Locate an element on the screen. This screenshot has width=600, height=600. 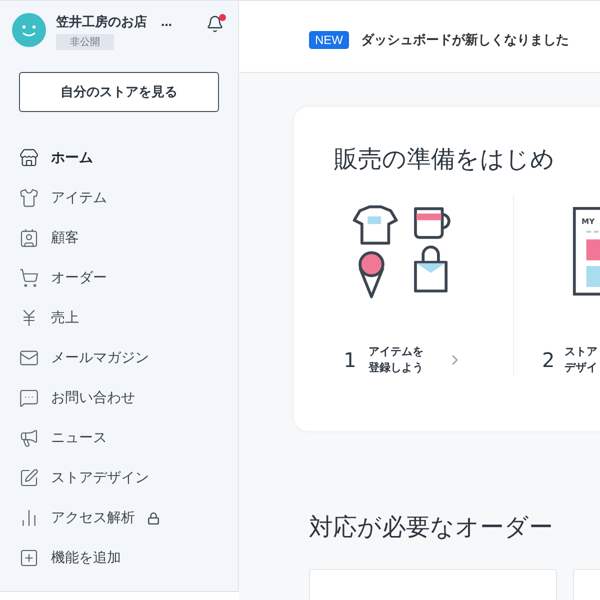
step-number: 2 is located at coordinates (548, 360).